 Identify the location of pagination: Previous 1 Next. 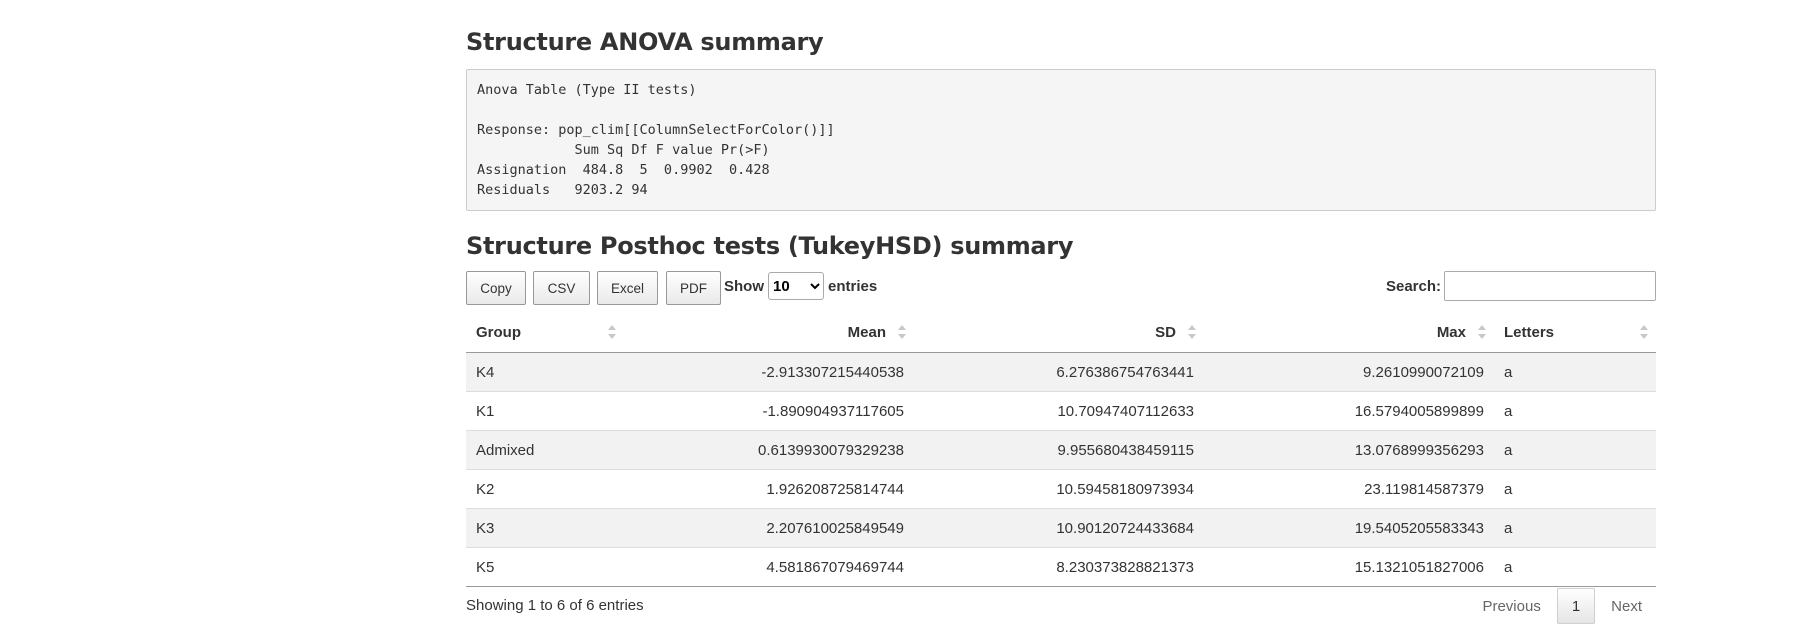
(1562, 606).